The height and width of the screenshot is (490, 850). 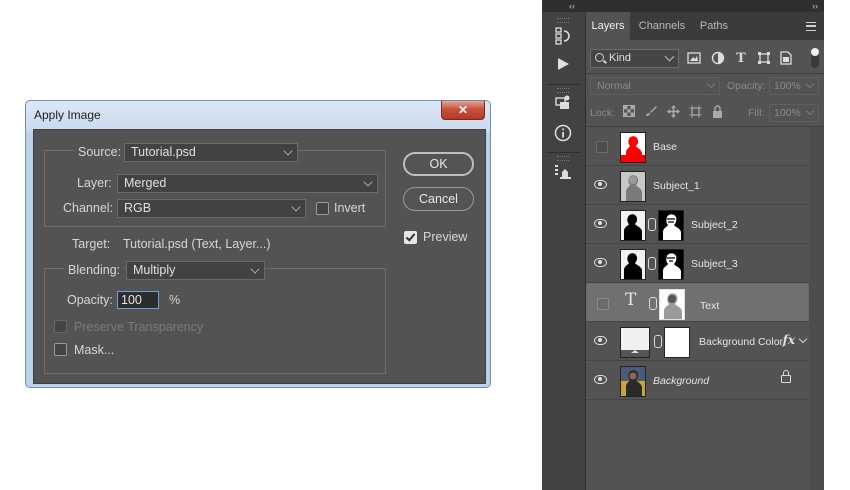 I want to click on close-icon: ✕, so click(x=463, y=110).